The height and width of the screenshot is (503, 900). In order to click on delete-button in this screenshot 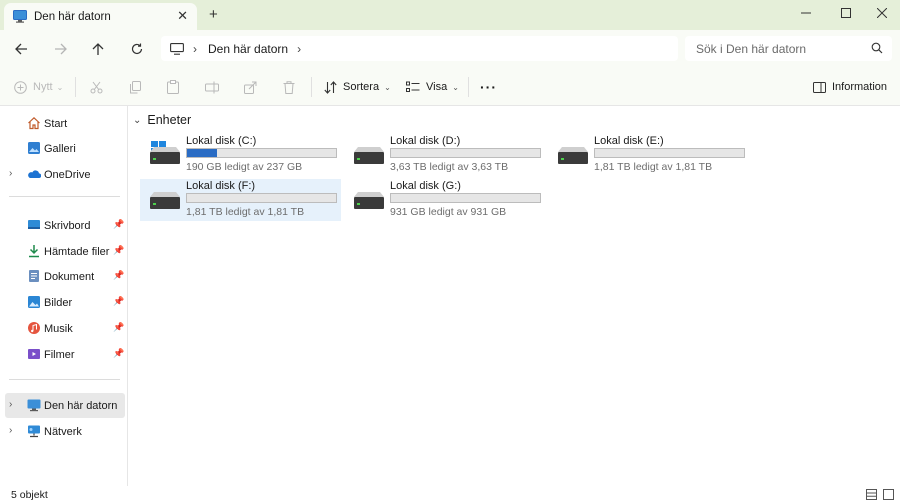, I will do `click(289, 87)`.